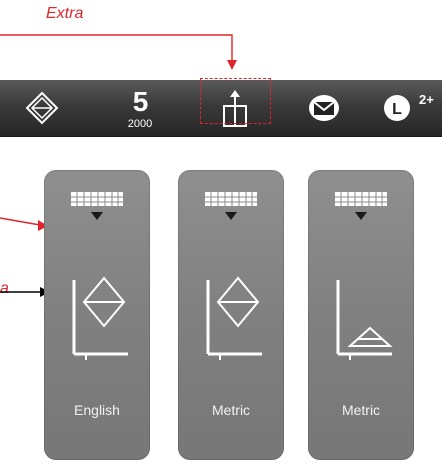  Describe the element at coordinates (235, 101) in the screenshot. I see `highlight-box` at that location.